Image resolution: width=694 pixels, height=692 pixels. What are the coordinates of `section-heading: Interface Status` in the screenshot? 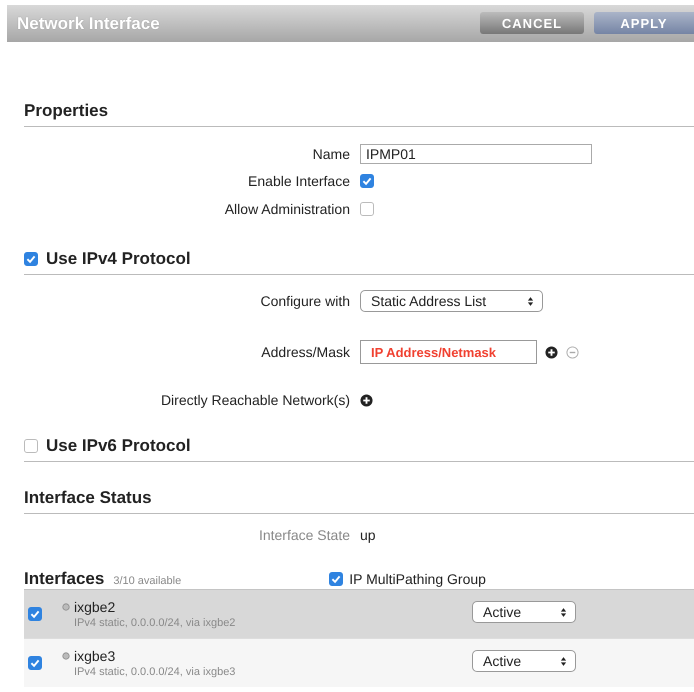 It's located at (88, 498).